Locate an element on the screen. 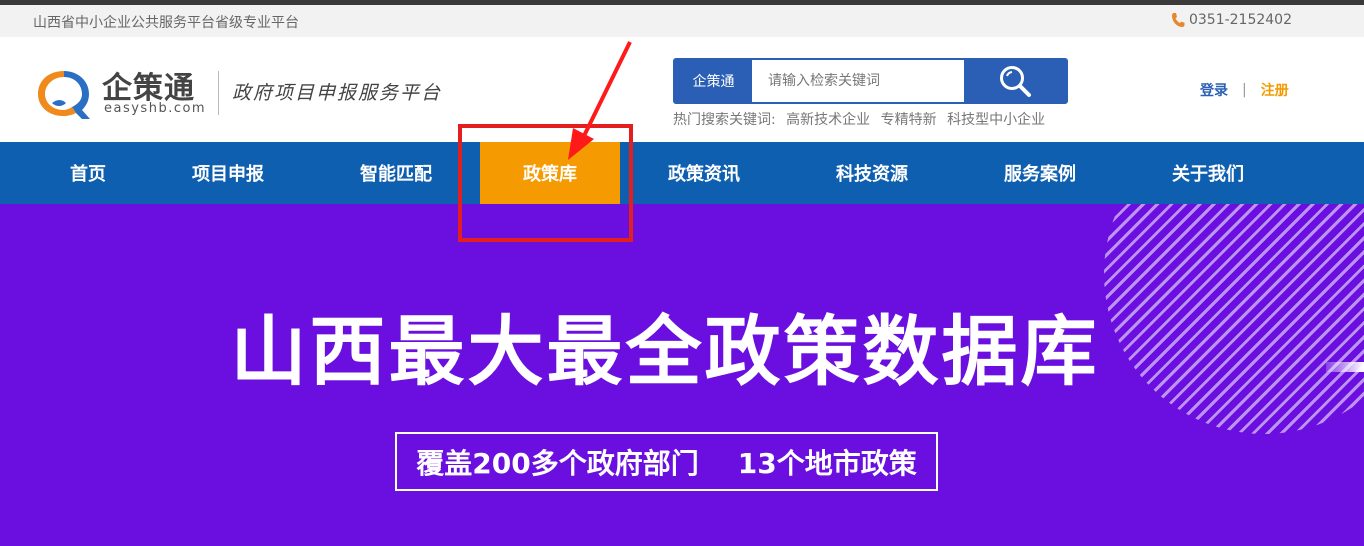 The height and width of the screenshot is (546, 1364). nav-item-home: 首页 is located at coordinates (88, 173).